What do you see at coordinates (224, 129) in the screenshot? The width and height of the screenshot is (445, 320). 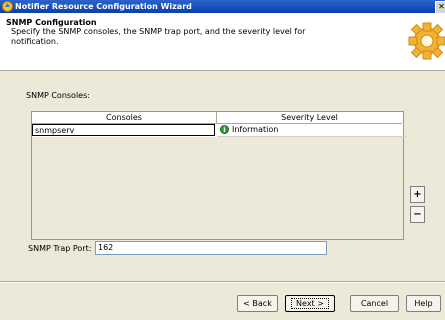 I see `information-icon: i` at bounding box center [224, 129].